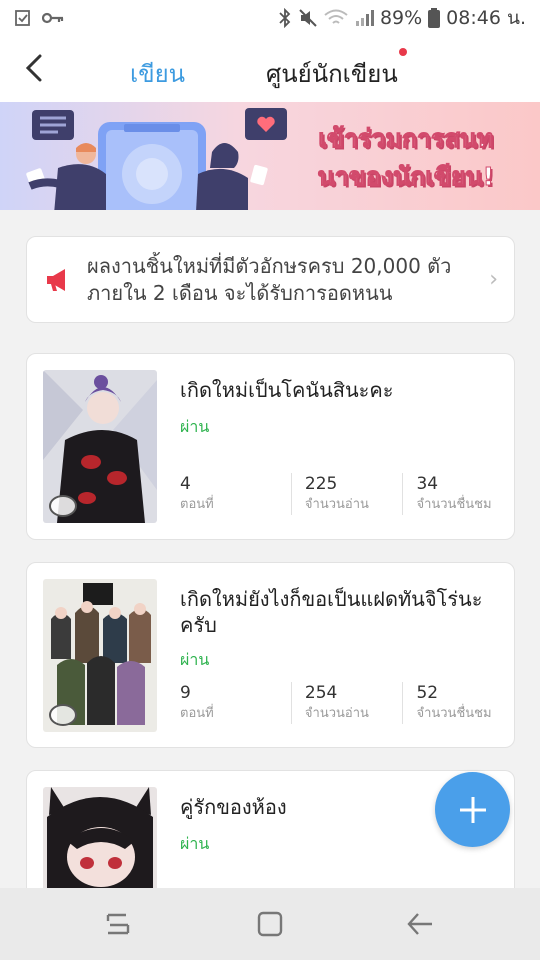 This screenshot has height=960, width=540. I want to click on recent-apps-icon, so click(118, 924).